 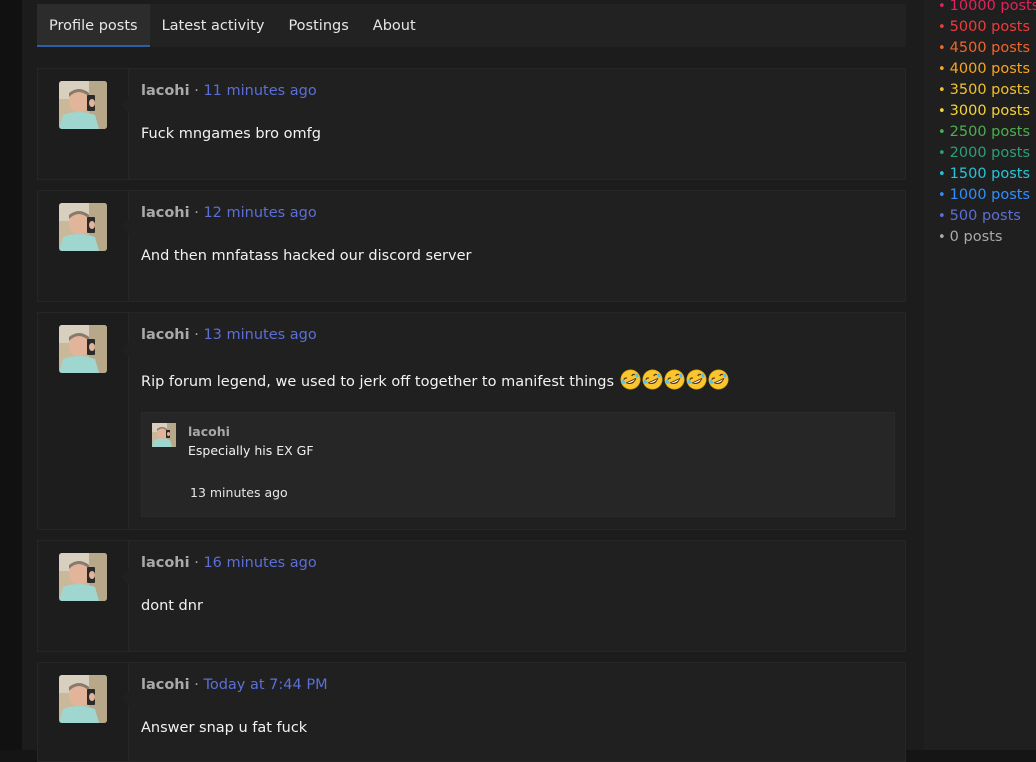 I want to click on legend-label: 3500 posts, so click(x=990, y=90).